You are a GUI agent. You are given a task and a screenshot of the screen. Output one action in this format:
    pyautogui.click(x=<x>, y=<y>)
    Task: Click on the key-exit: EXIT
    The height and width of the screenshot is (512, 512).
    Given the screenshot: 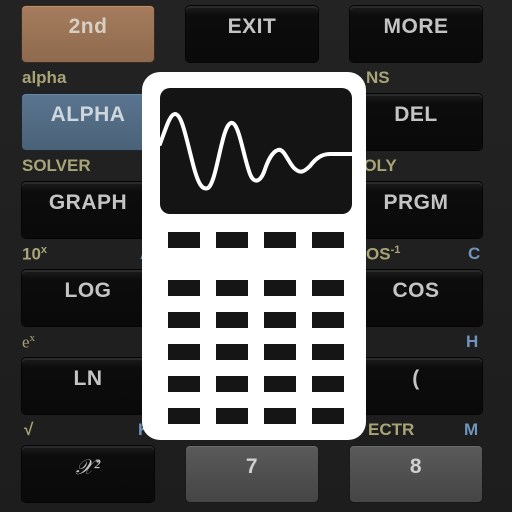 What is the action you would take?
    pyautogui.click(x=252, y=34)
    